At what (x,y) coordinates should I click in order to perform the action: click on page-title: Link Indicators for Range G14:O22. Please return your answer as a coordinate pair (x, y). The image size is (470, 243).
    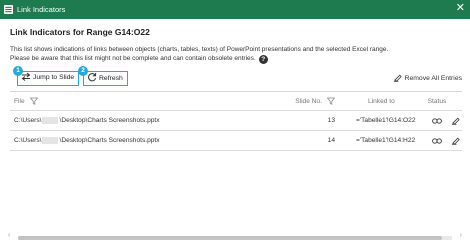
    Looking at the image, I should click on (80, 32).